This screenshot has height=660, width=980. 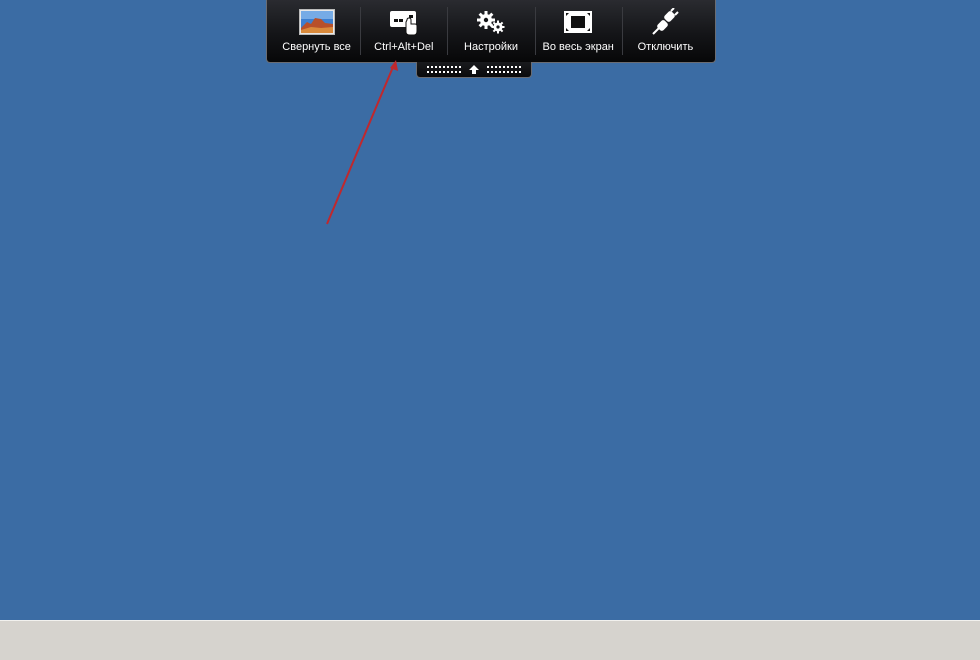 I want to click on settings-button: Настройки, so click(x=490, y=31).